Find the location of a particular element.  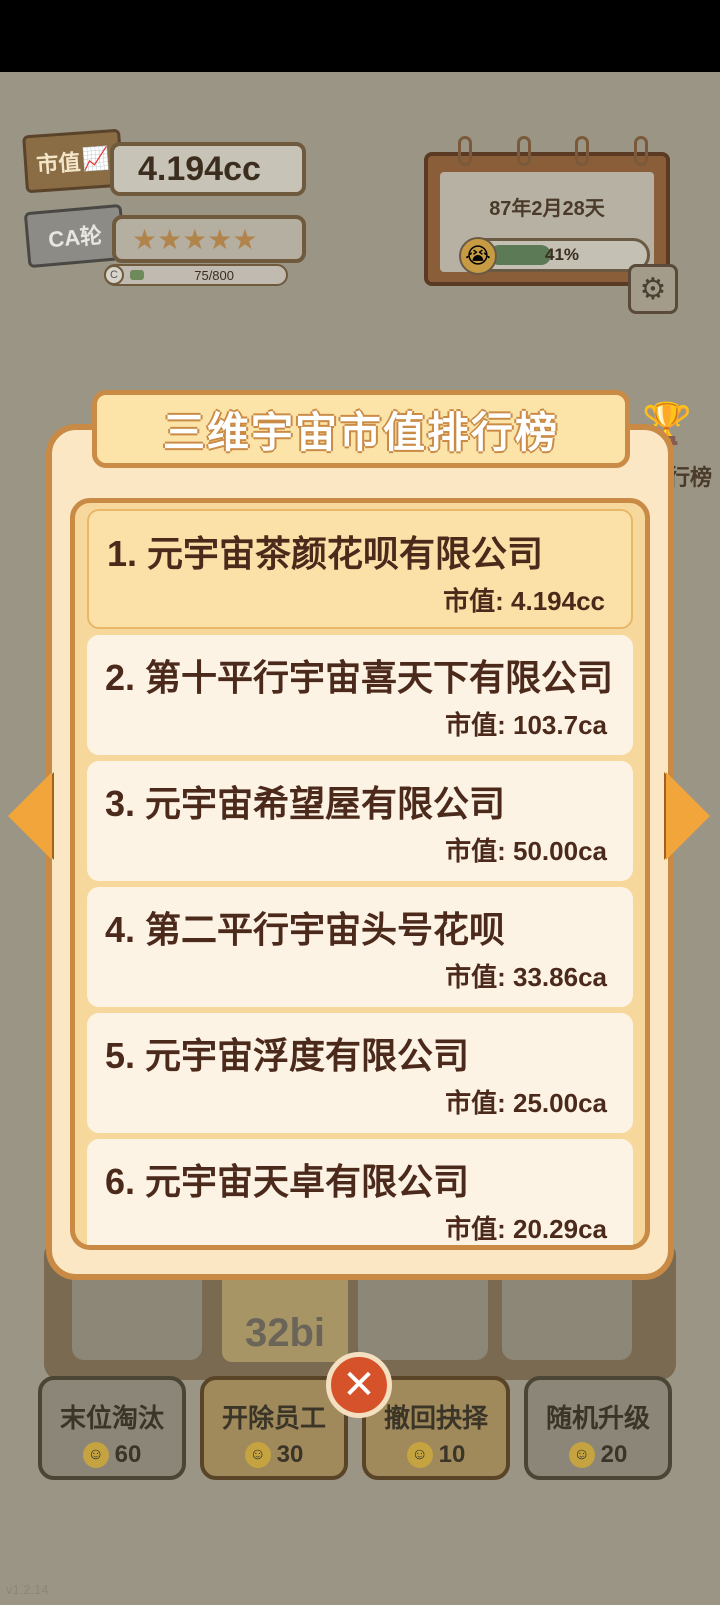

random-upgrade-button: 随机升级 ☺ 20 is located at coordinates (598, 1428).